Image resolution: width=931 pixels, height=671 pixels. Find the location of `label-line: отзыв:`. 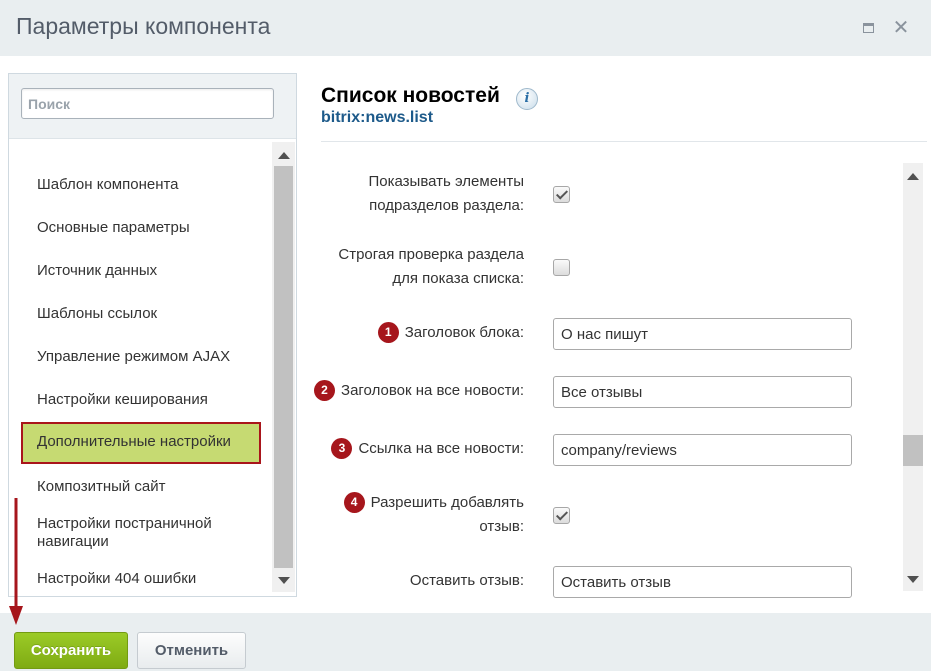

label-line: отзыв: is located at coordinates (501, 526).